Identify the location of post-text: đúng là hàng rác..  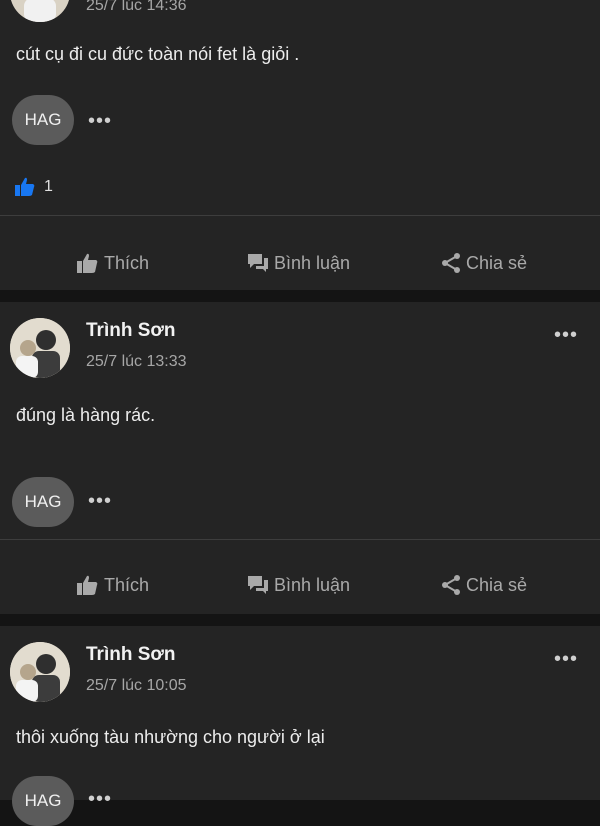
(86, 415).